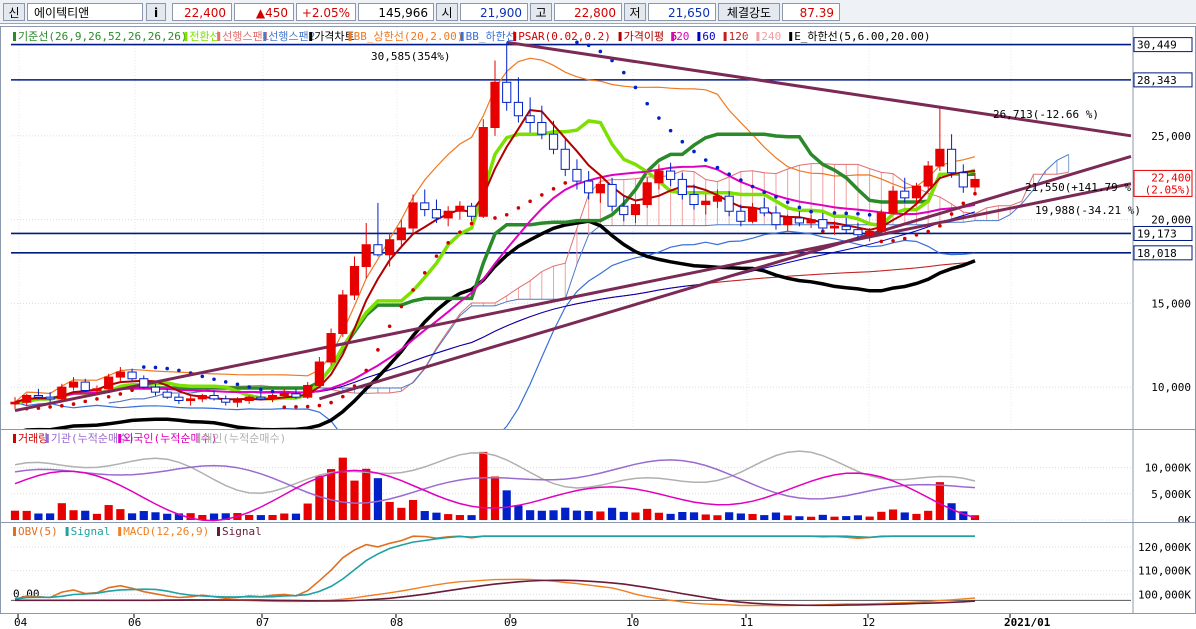 The width and height of the screenshot is (1196, 629). Describe the element at coordinates (1157, 45) in the screenshot. I see `level-label: 30,449` at that location.